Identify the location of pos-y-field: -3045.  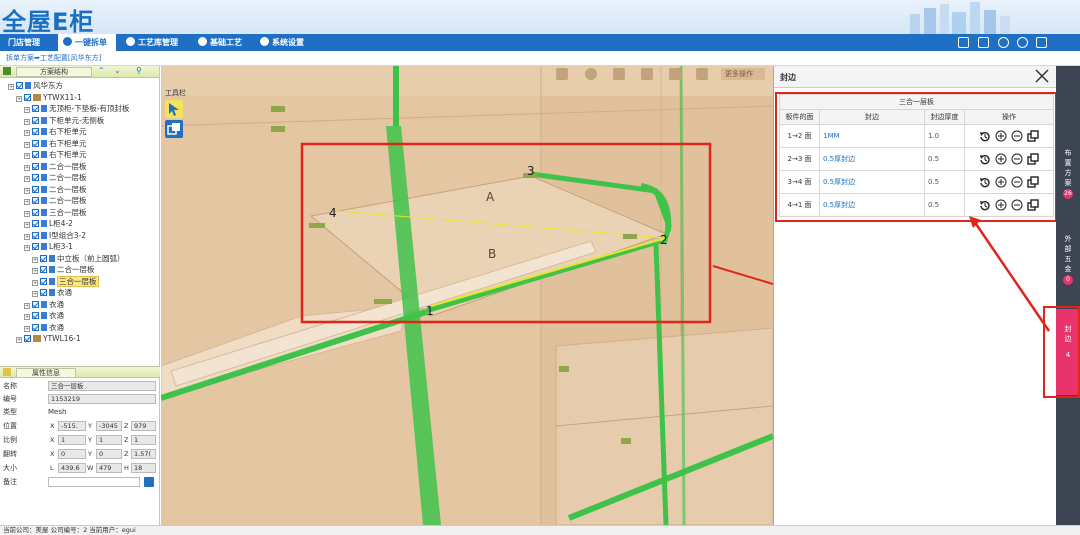
(109, 426).